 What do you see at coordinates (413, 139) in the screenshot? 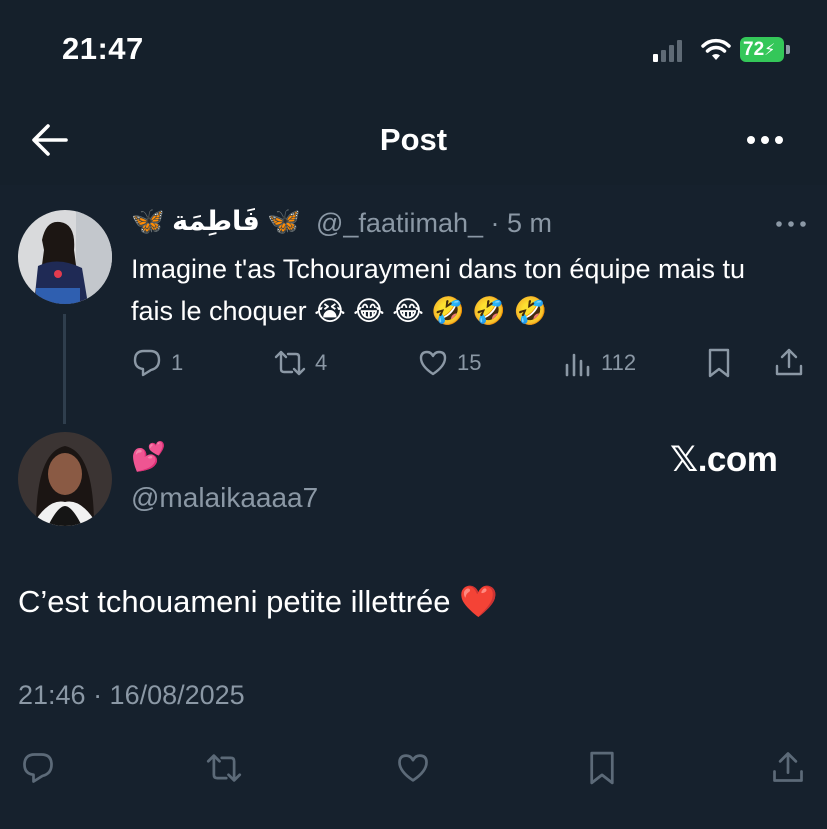
I see `page-title: Post` at bounding box center [413, 139].